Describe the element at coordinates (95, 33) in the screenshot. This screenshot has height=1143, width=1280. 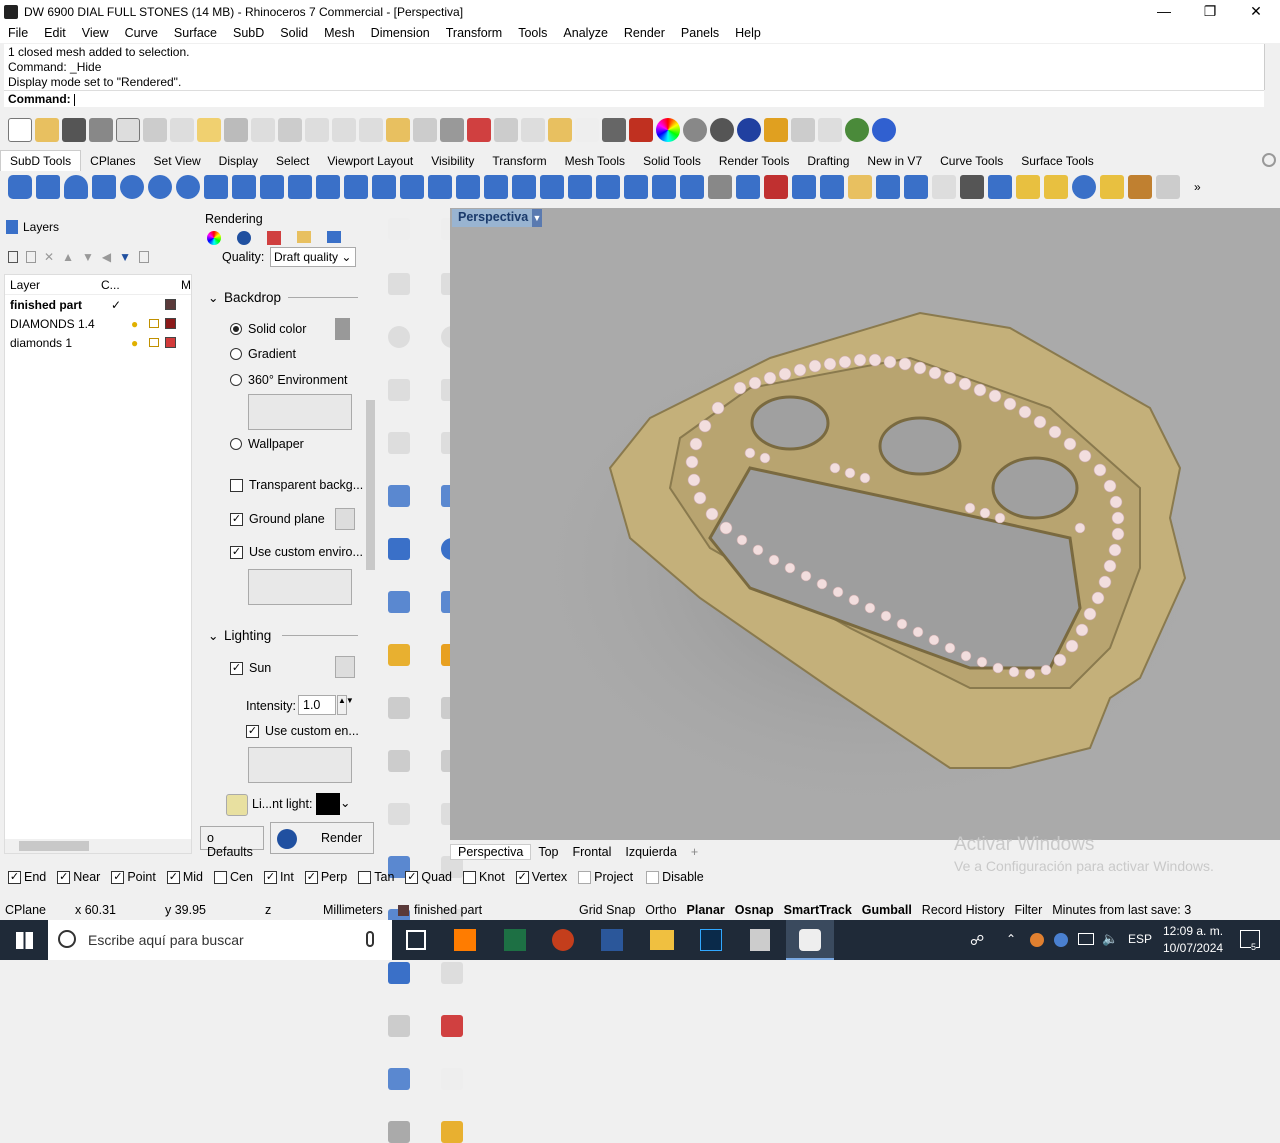
I see `menu-view: View` at that location.